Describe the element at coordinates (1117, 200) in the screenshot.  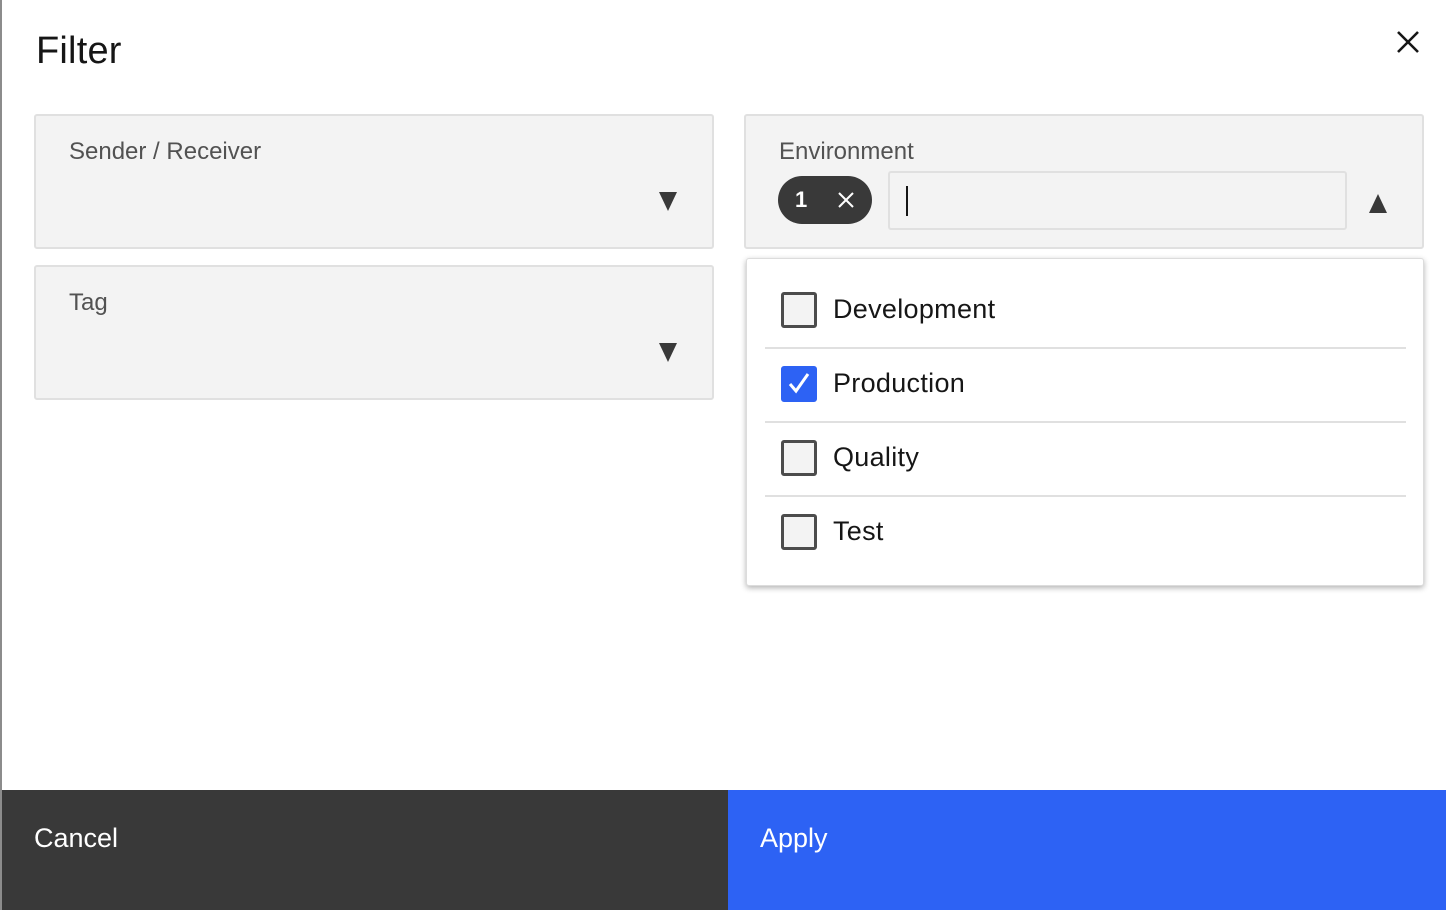
I see `environment-search-input` at that location.